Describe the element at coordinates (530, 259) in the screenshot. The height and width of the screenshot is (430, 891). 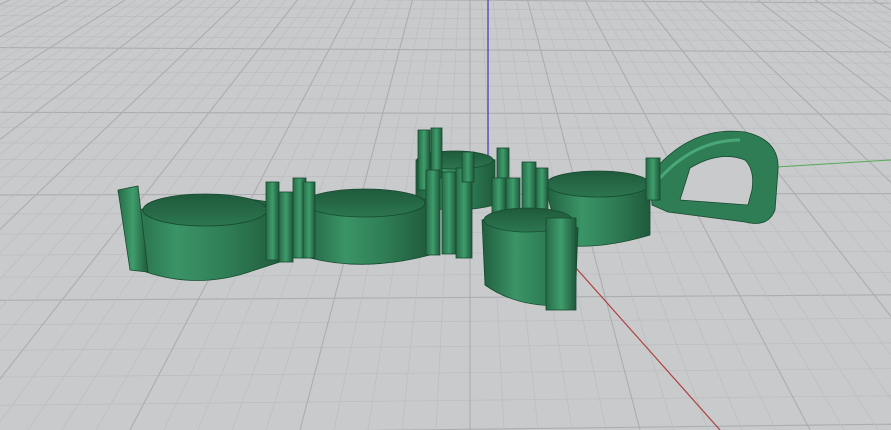
I see `ring-segment-front` at that location.